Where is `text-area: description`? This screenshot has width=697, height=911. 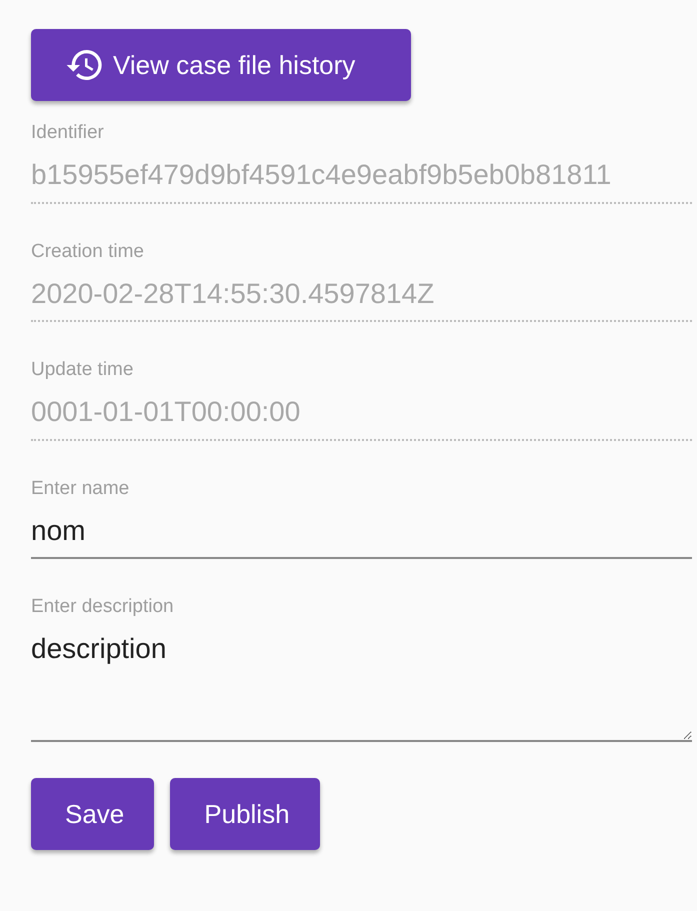 text-area: description is located at coordinates (361, 687).